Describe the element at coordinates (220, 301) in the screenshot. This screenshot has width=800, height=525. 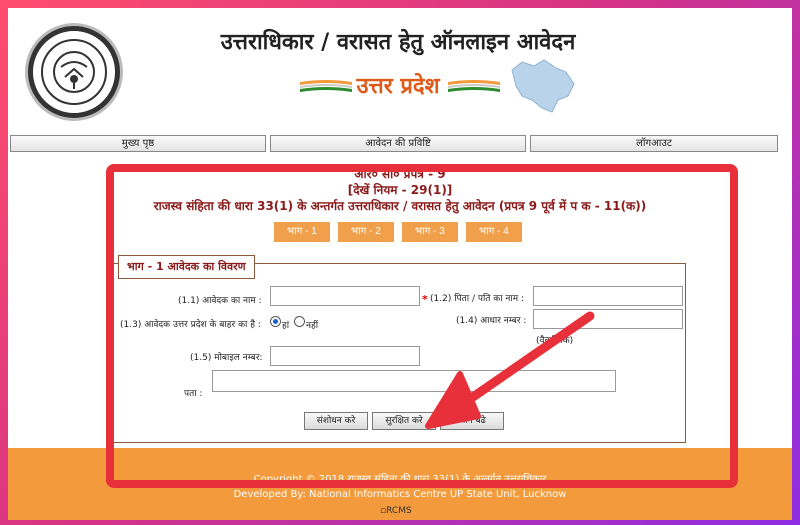
I see `applicant-name-label: (1.1) आवेदक का नाम :` at that location.